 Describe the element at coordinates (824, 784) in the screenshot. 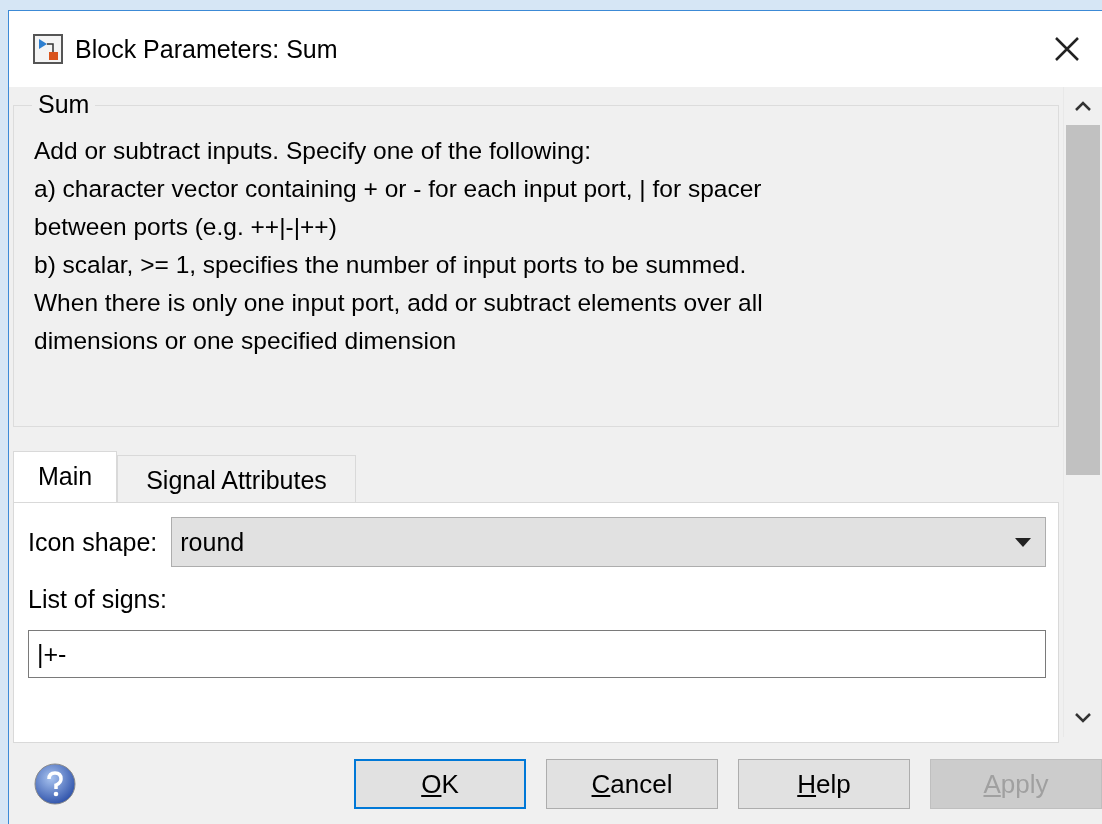

I see `dialog-button: Help` at that location.